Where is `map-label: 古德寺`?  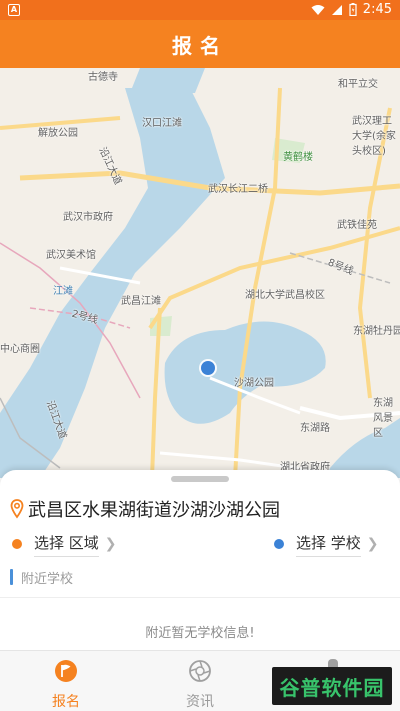 map-label: 古德寺 is located at coordinates (103, 77).